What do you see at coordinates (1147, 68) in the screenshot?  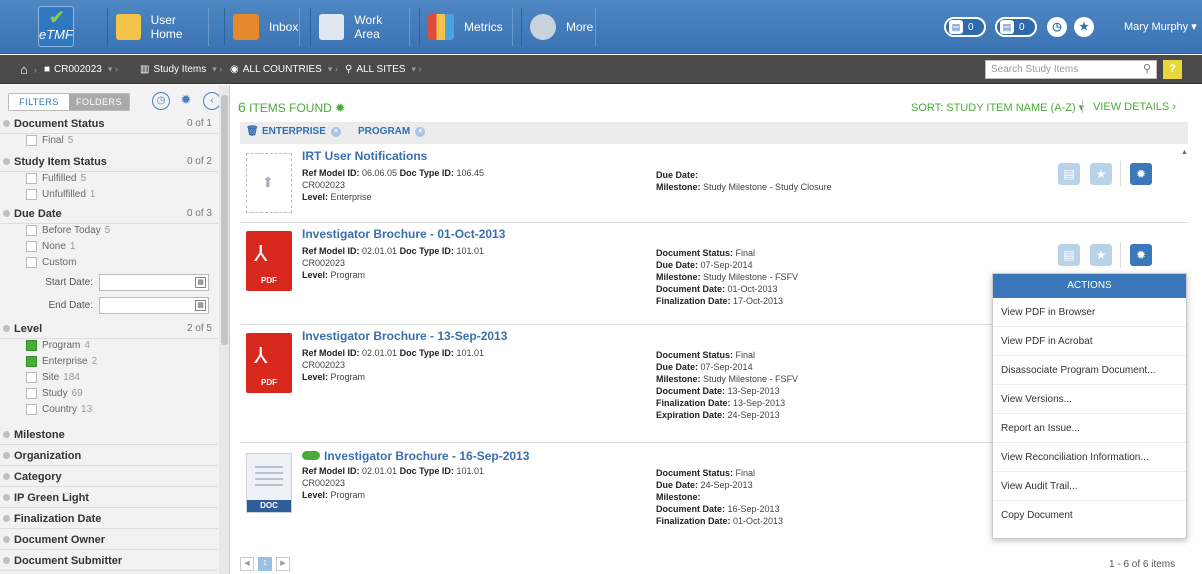 I see `search-icon: ⚲` at bounding box center [1147, 68].